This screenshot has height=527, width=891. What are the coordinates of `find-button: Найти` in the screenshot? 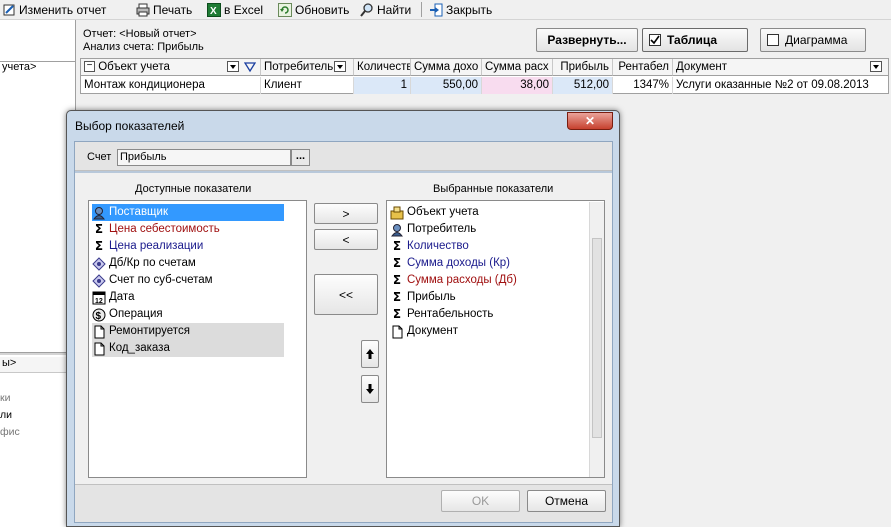 It's located at (385, 9).